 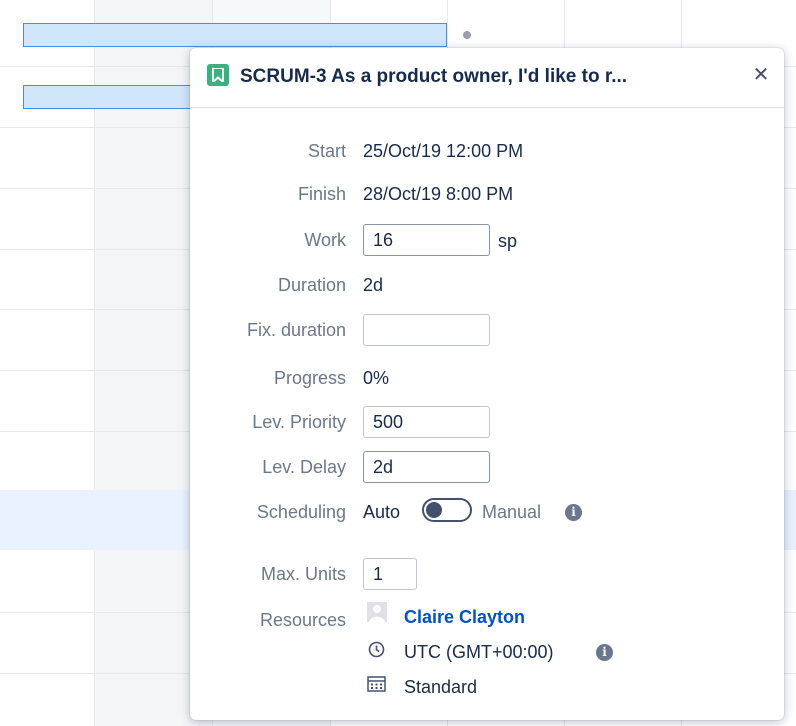 I want to click on finish-value: 28/Oct/19 8:00 PM, so click(x=438, y=194).